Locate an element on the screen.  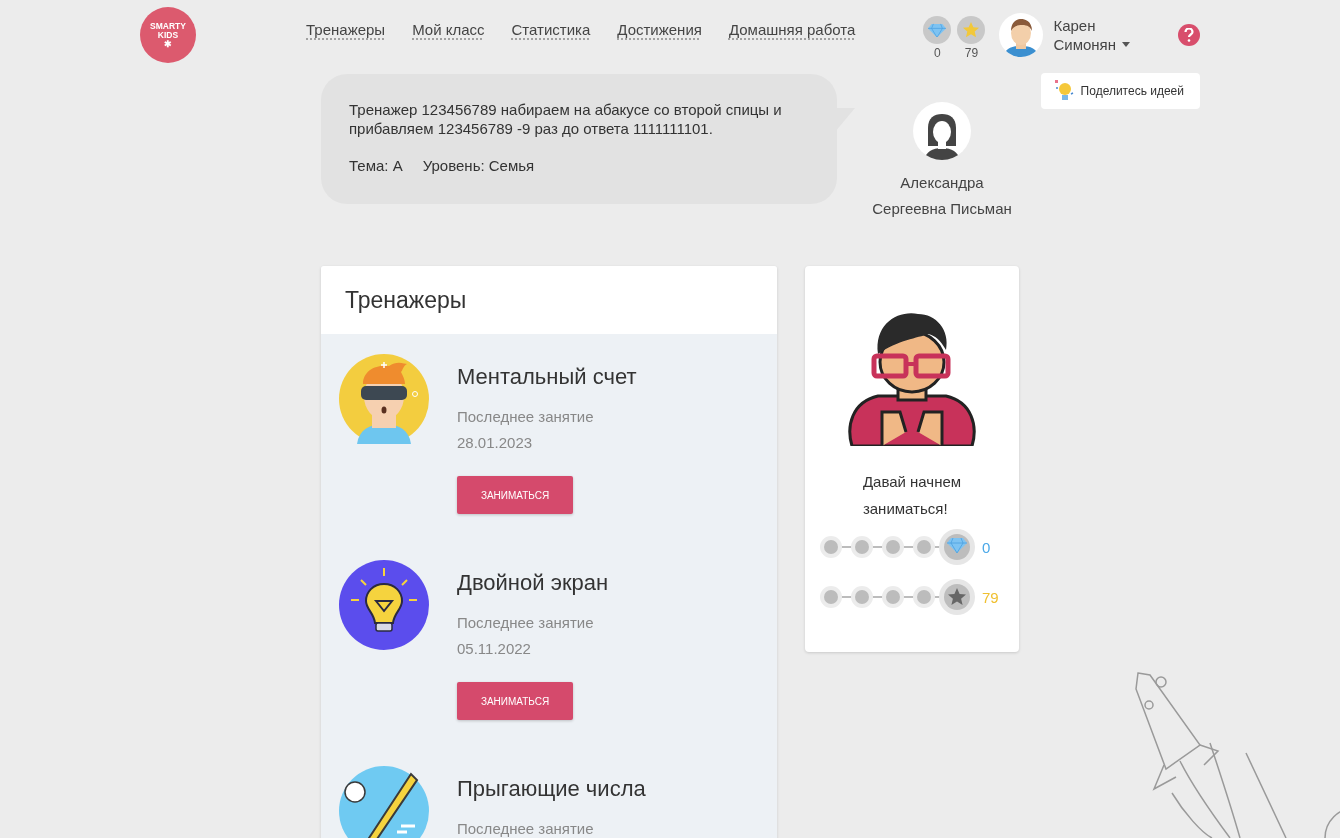
progress-count: 0 is located at coordinates (987, 547).